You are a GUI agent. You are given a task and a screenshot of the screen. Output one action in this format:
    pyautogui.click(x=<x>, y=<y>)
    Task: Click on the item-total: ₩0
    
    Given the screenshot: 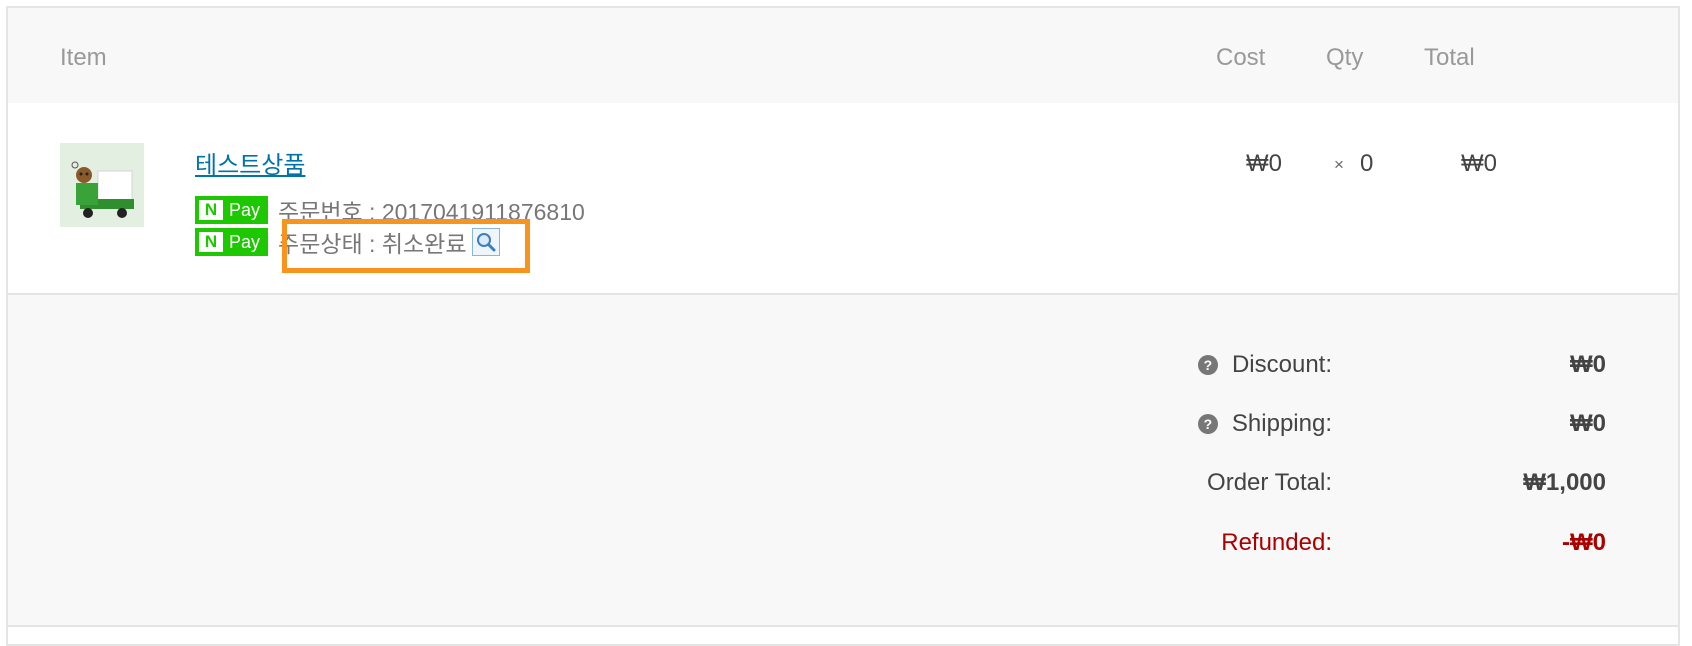 What is the action you would take?
    pyautogui.click(x=1479, y=163)
    